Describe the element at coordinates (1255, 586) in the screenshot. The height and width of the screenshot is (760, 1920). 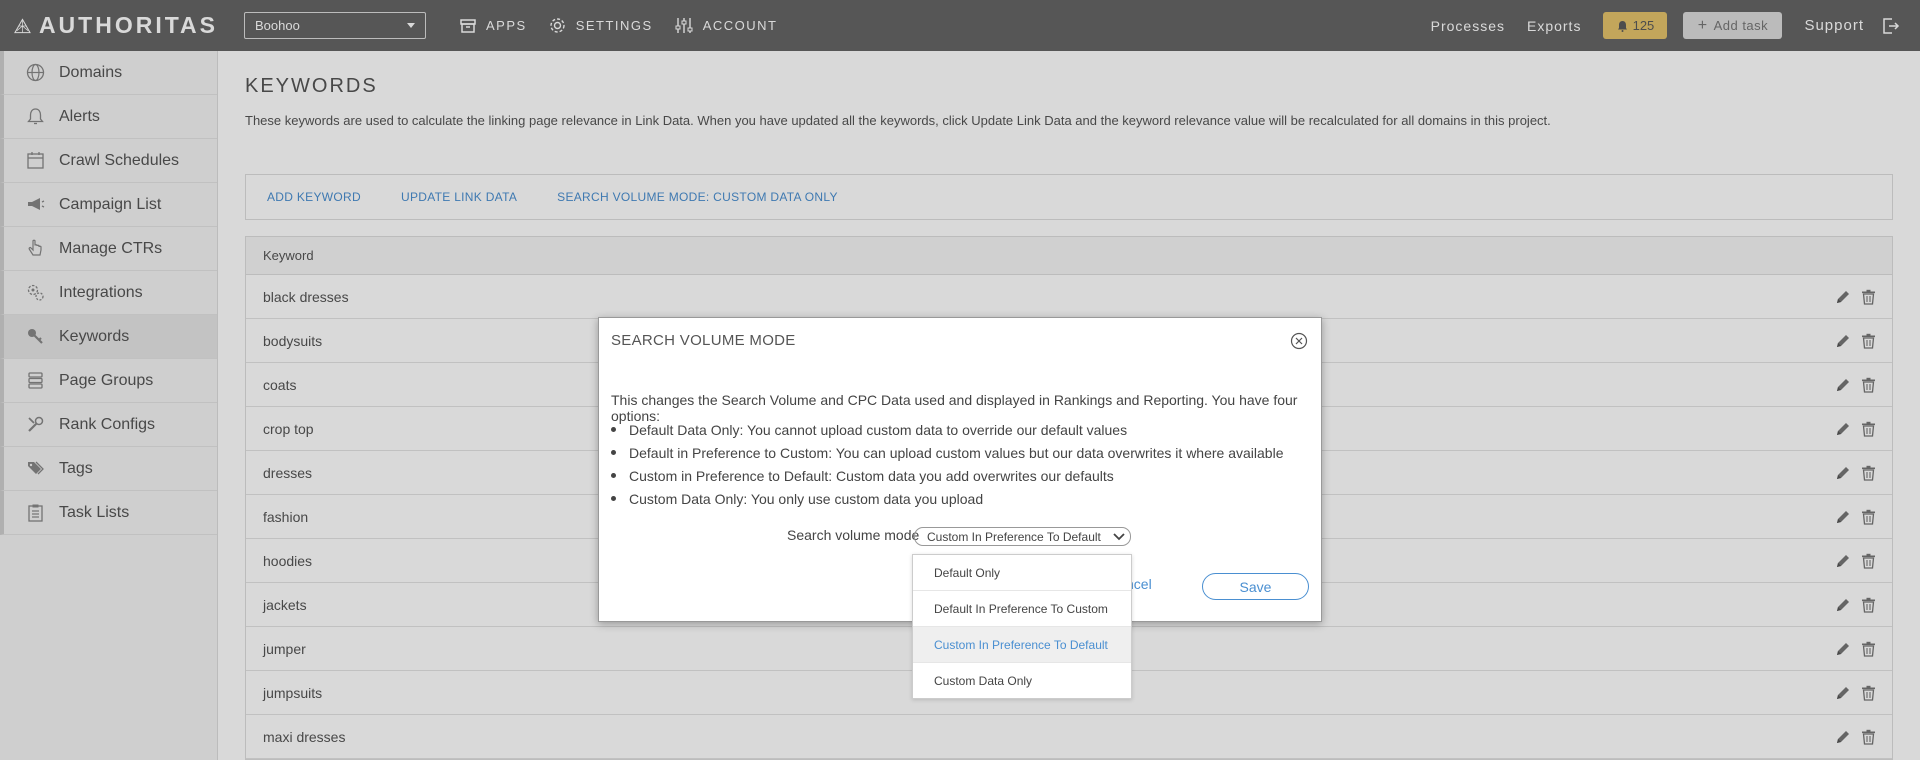
I see `save-button: Save` at that location.